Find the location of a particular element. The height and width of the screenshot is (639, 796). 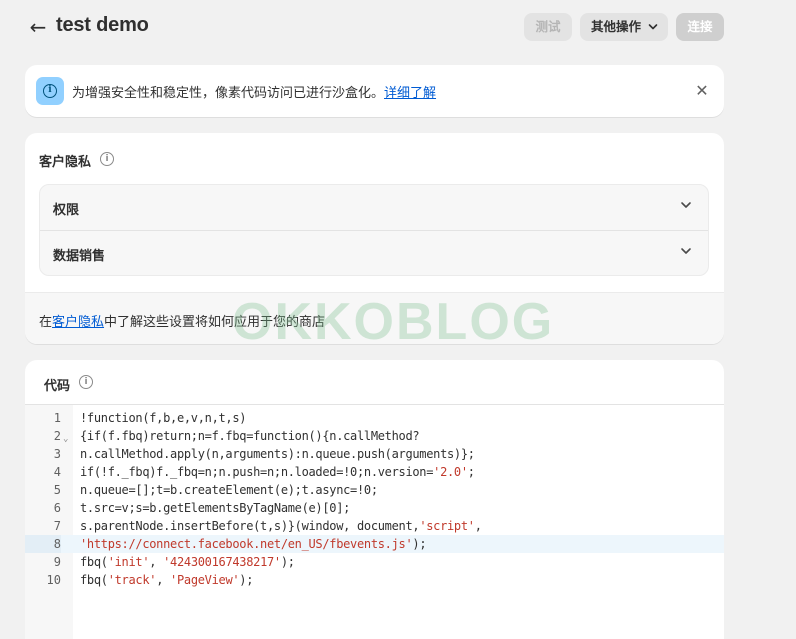

line-number: 6 is located at coordinates (57, 508).